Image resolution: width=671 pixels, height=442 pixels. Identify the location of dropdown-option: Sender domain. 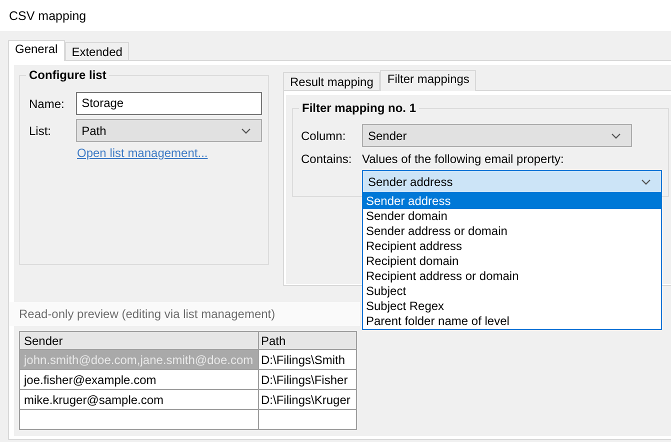
(512, 216).